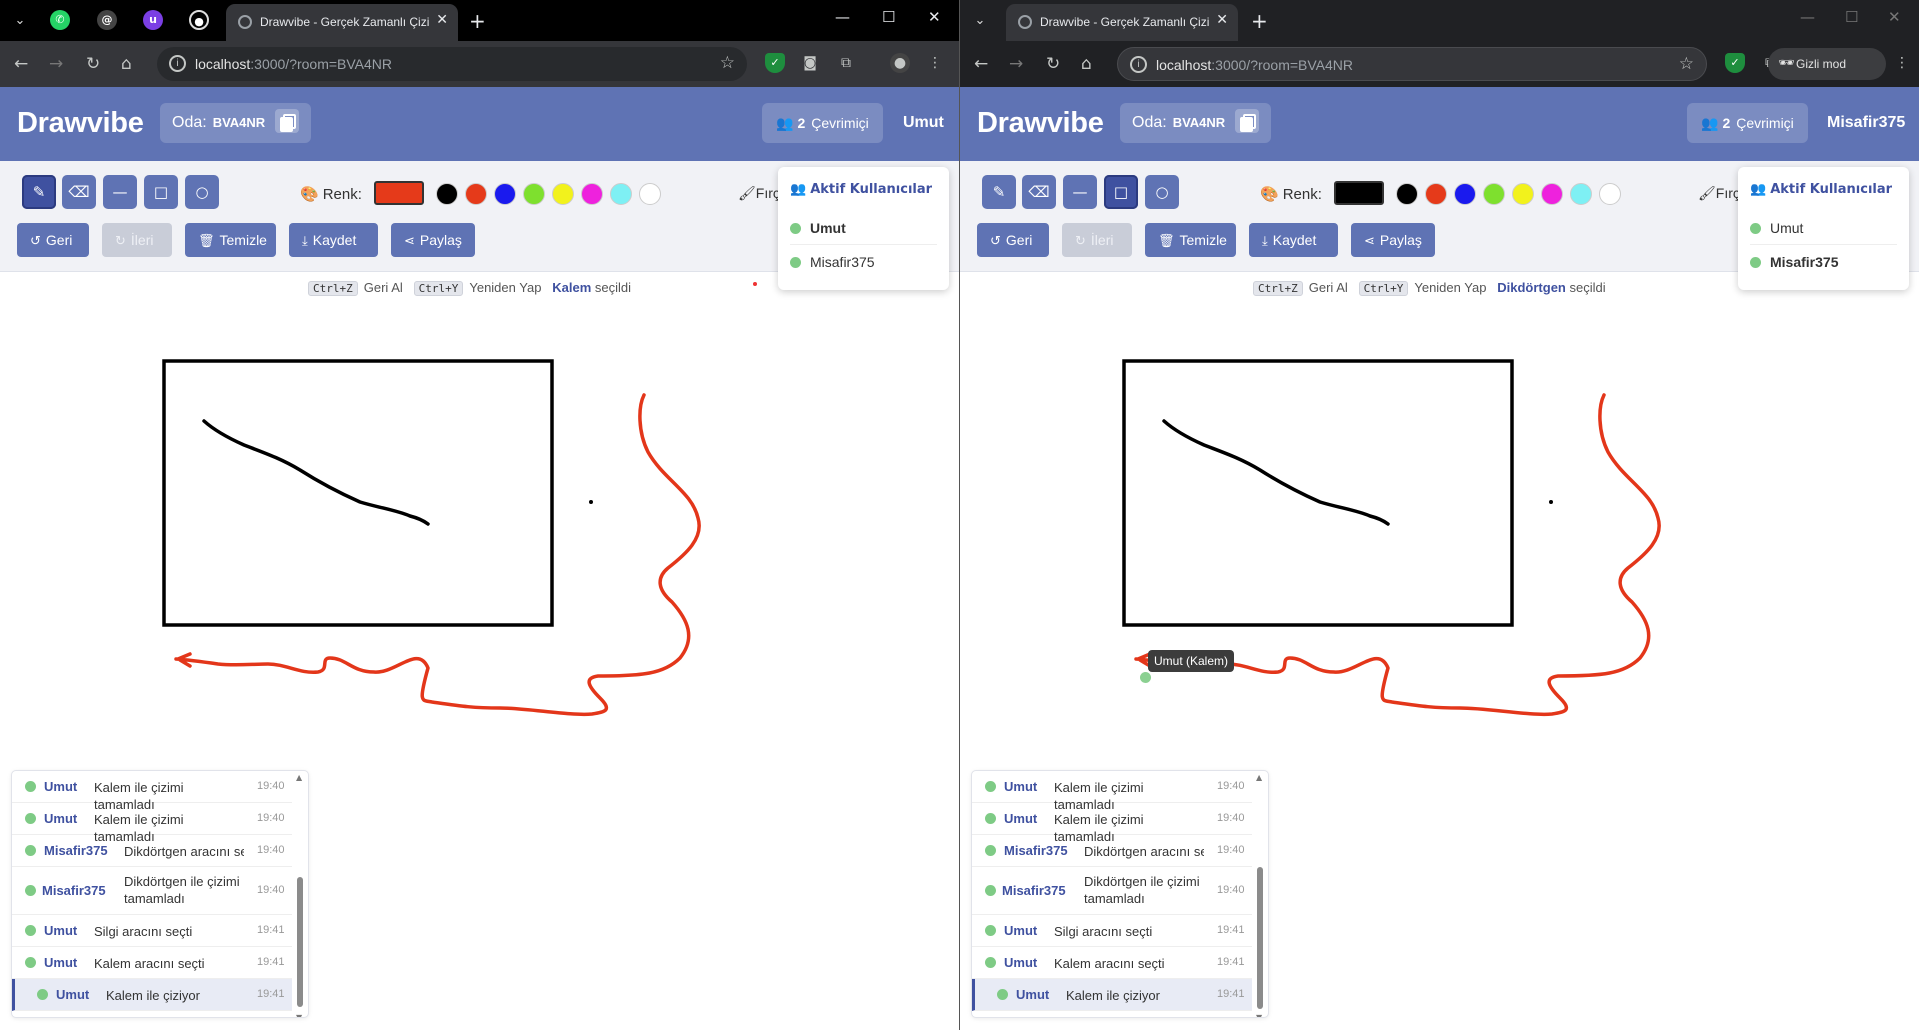  I want to click on camera-extension-icon: ◙, so click(810, 63).